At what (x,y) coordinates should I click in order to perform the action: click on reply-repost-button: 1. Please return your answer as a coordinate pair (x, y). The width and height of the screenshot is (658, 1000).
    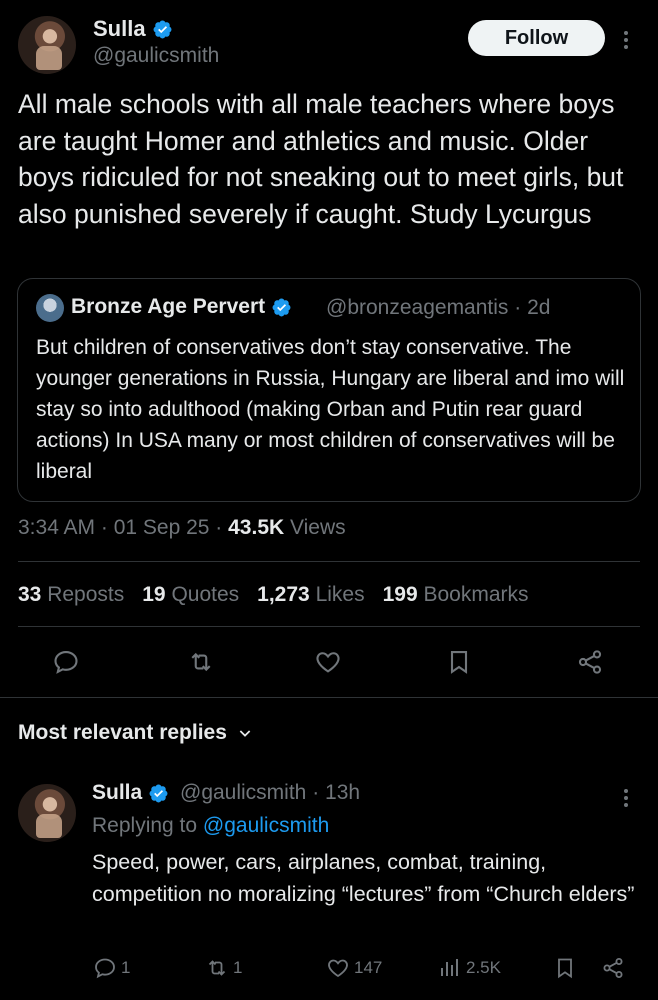
    Looking at the image, I should click on (223, 968).